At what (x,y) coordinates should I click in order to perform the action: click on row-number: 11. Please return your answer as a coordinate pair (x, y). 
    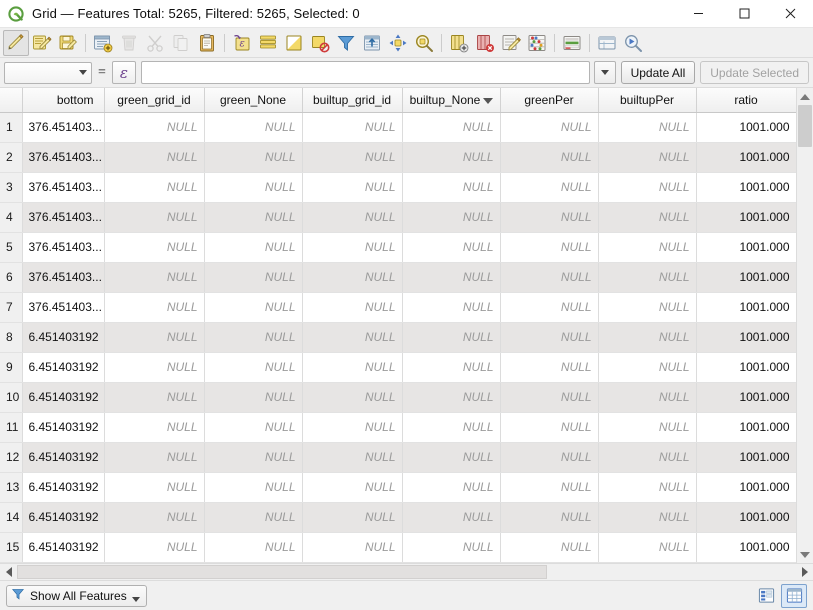
    Looking at the image, I should click on (11, 427).